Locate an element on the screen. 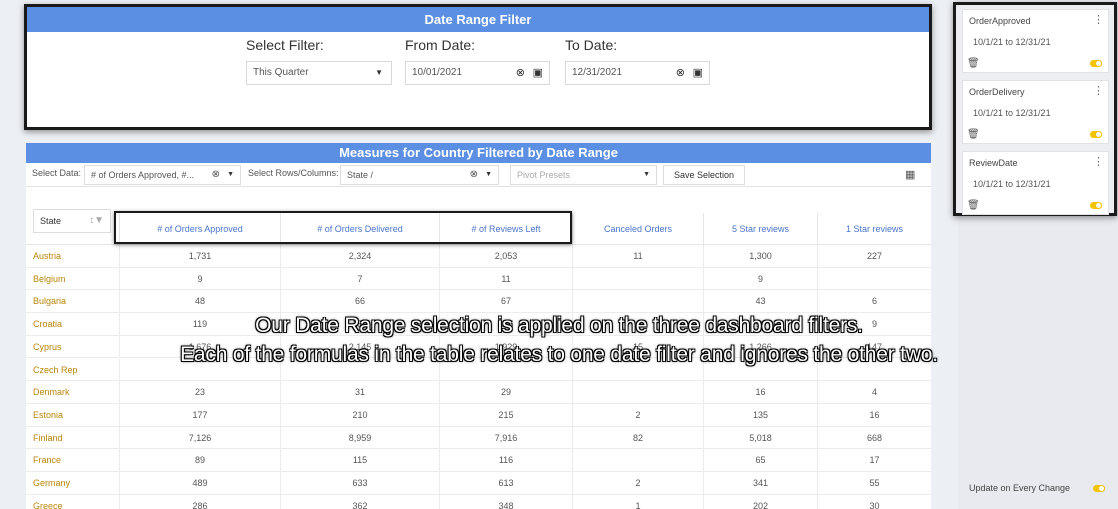  column-header: Canceled Orders is located at coordinates (637, 229).